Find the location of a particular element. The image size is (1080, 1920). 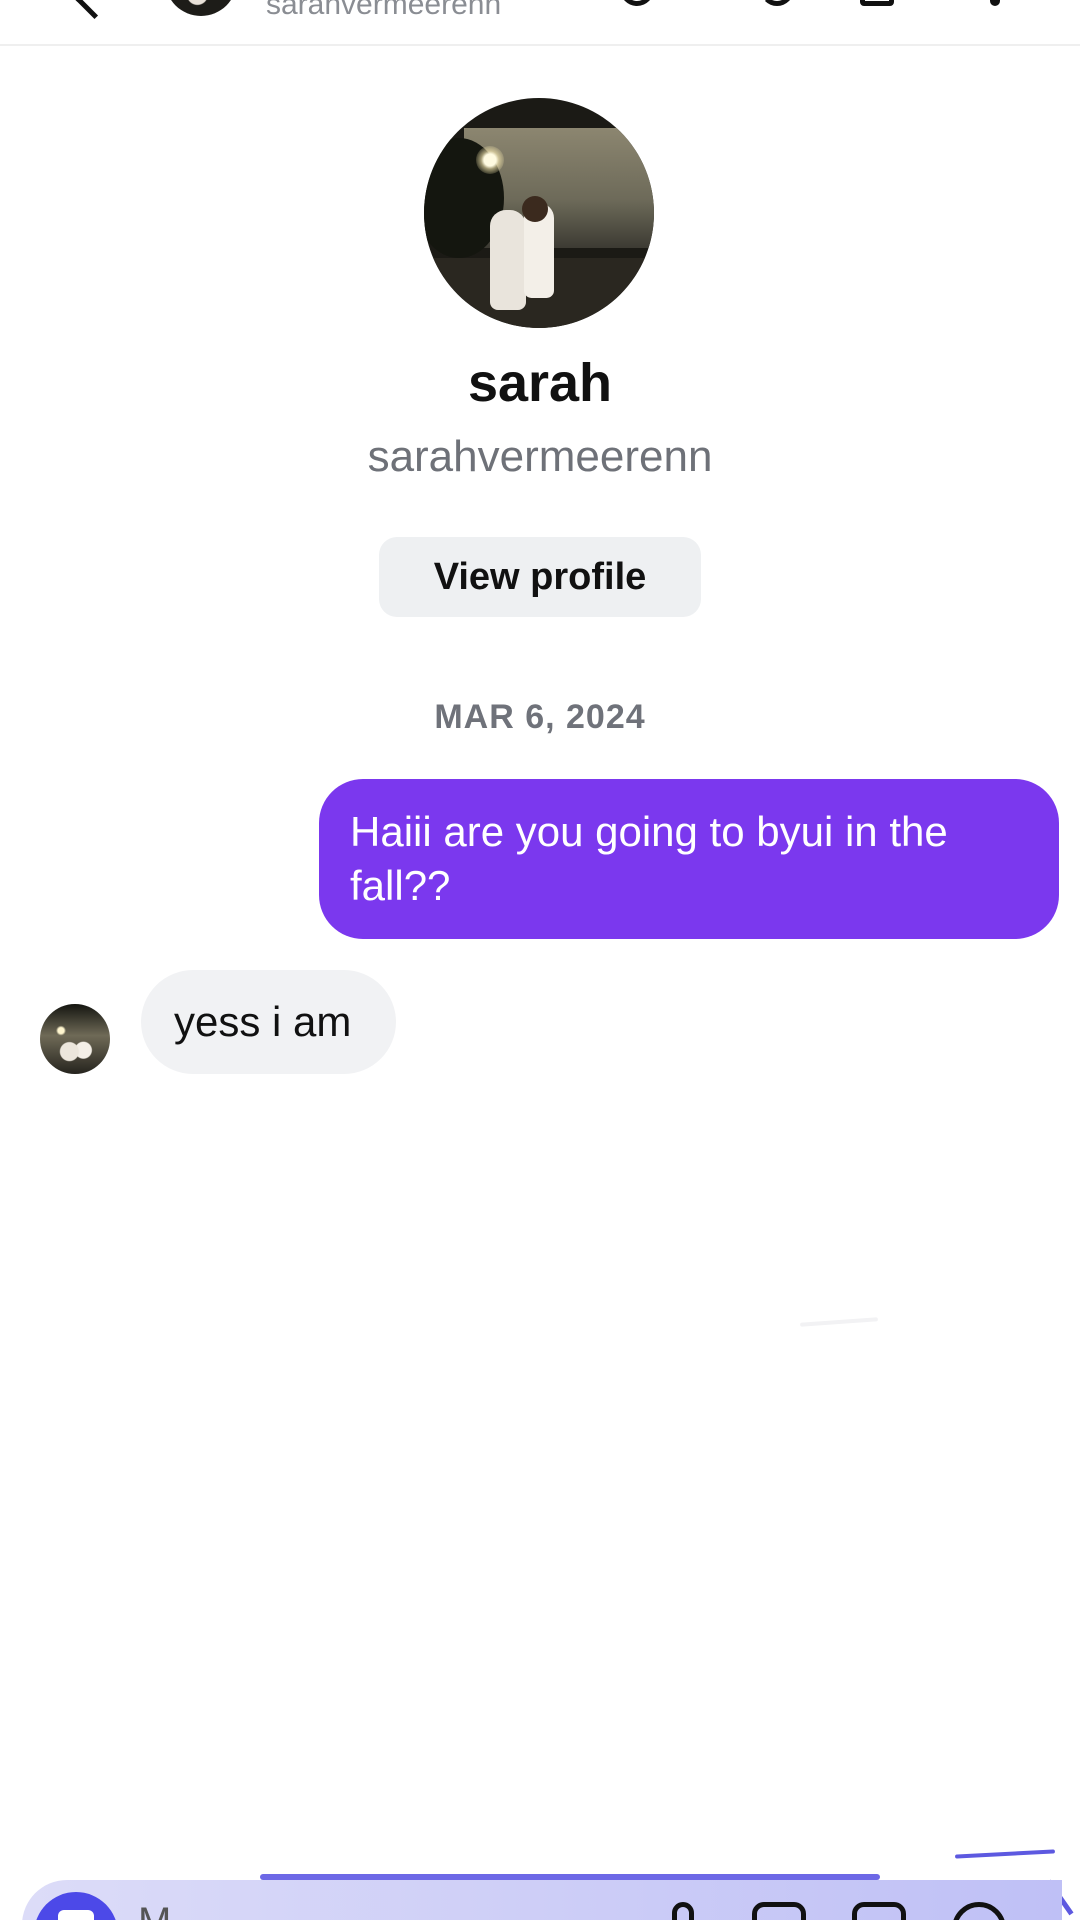

screen-smudge is located at coordinates (839, 1322).